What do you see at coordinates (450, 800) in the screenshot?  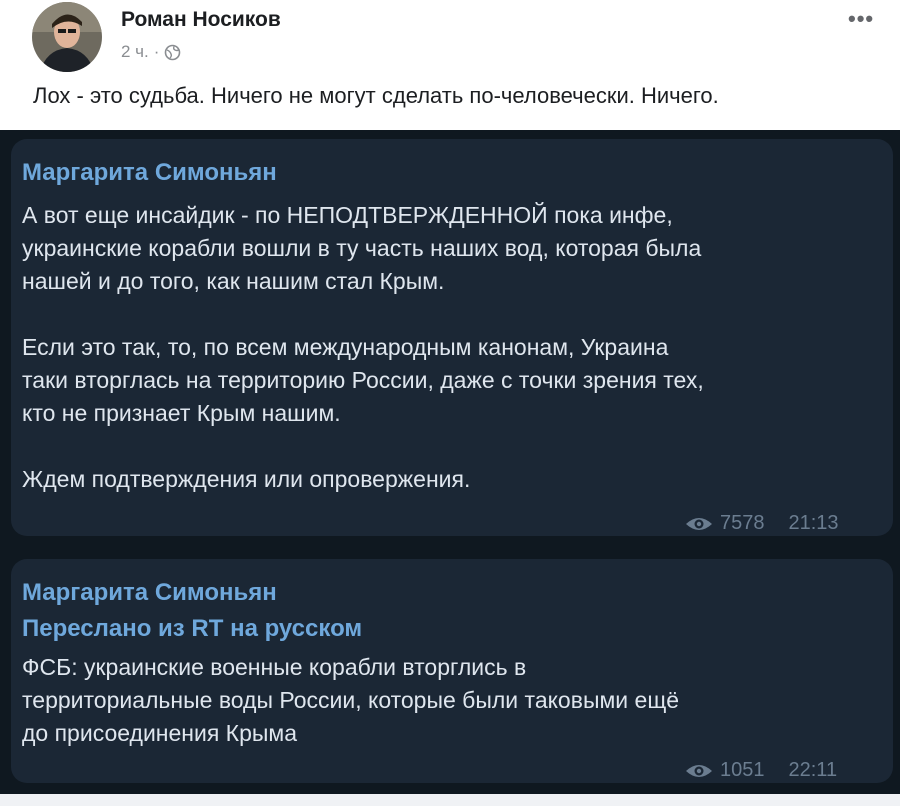 I see `post-footer-divider` at bounding box center [450, 800].